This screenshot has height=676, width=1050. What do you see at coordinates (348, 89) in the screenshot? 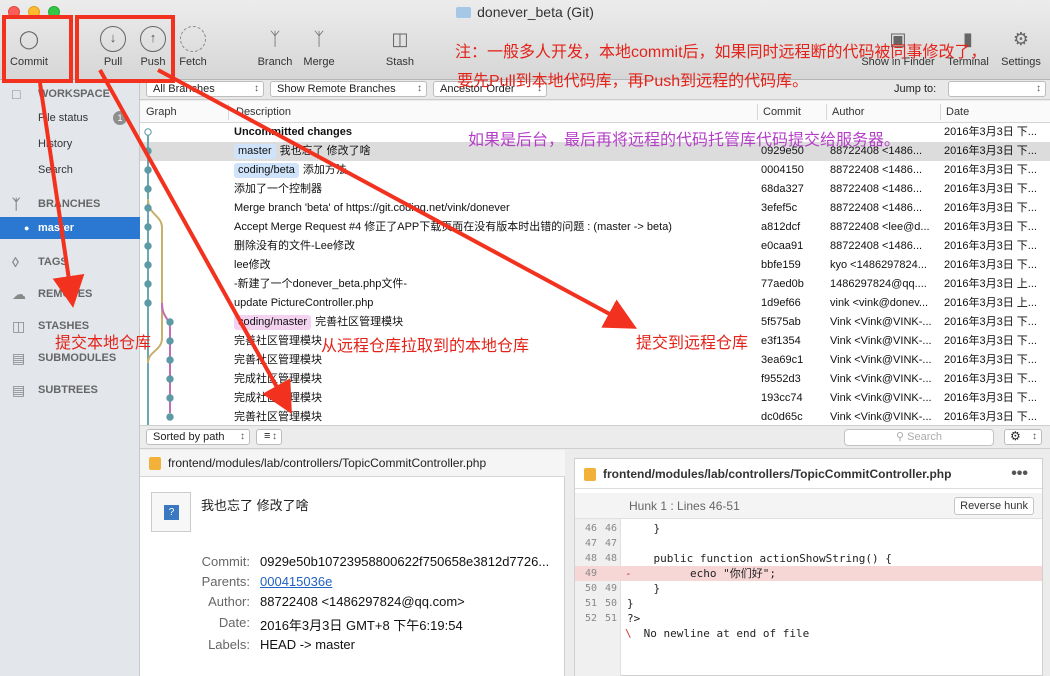
I see `remote-branches-select: Show Remote Branches` at bounding box center [348, 89].